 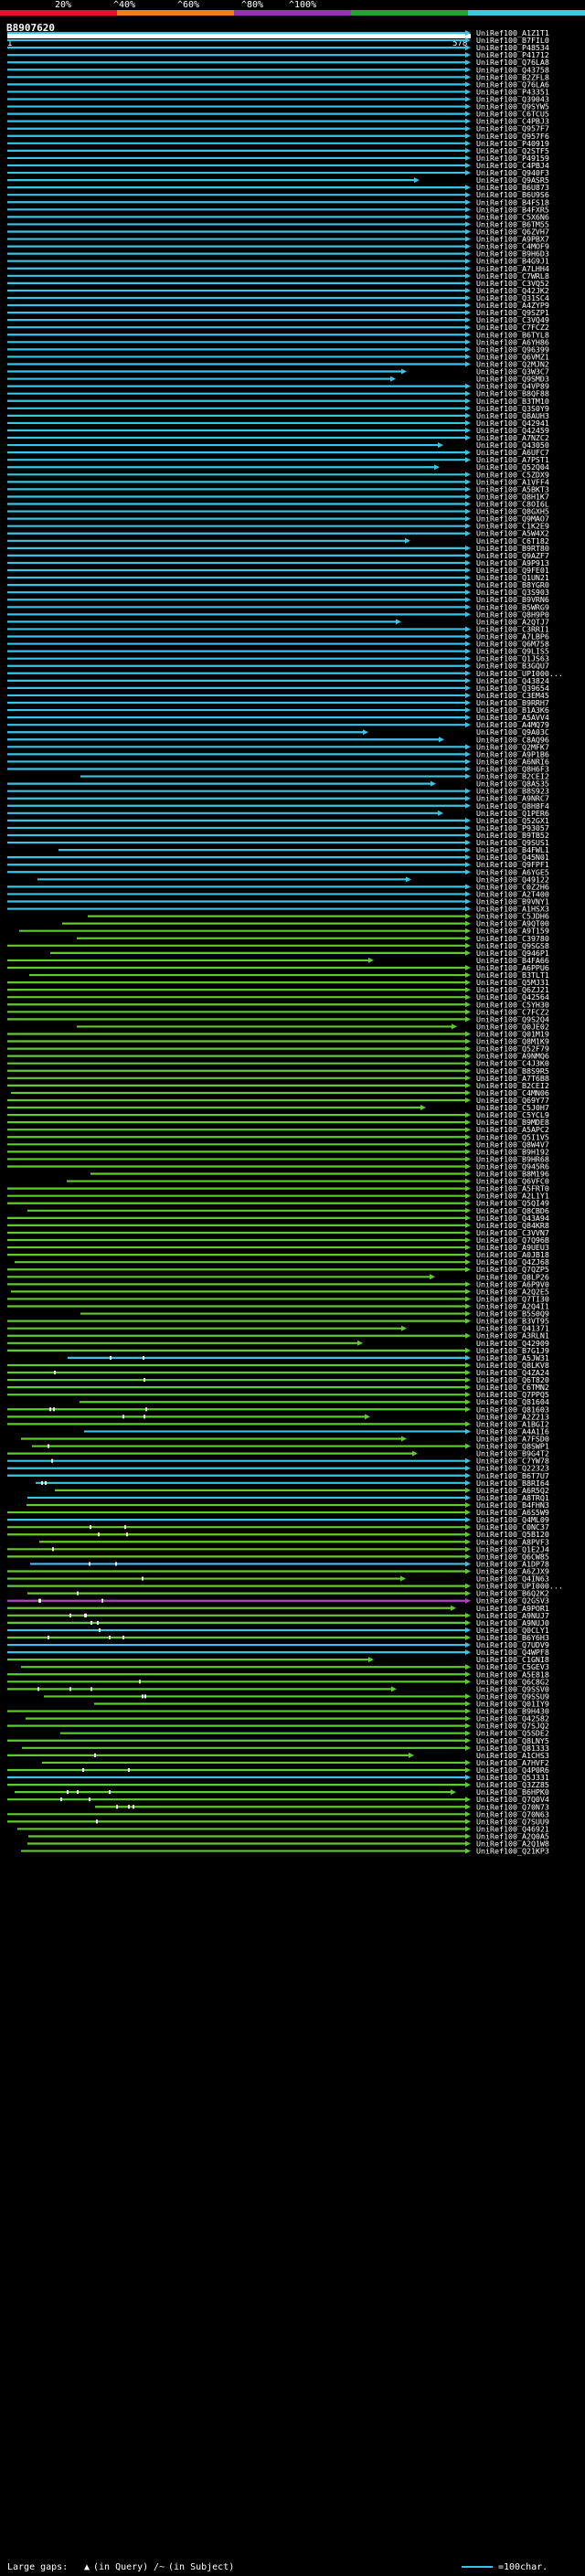 I want to click on hit-row: UniRef100_A6P9V0, so click(x=278, y=1283).